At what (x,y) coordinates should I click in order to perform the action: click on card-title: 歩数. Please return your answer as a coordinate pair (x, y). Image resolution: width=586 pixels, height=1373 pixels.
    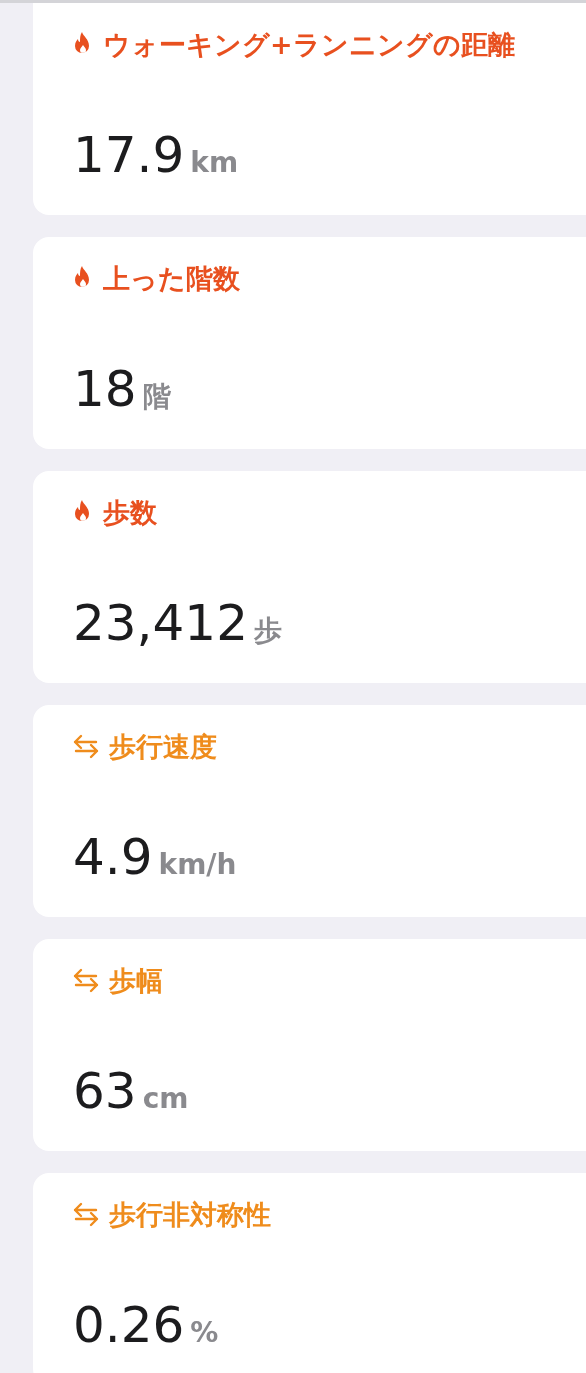
    Looking at the image, I should click on (313, 513).